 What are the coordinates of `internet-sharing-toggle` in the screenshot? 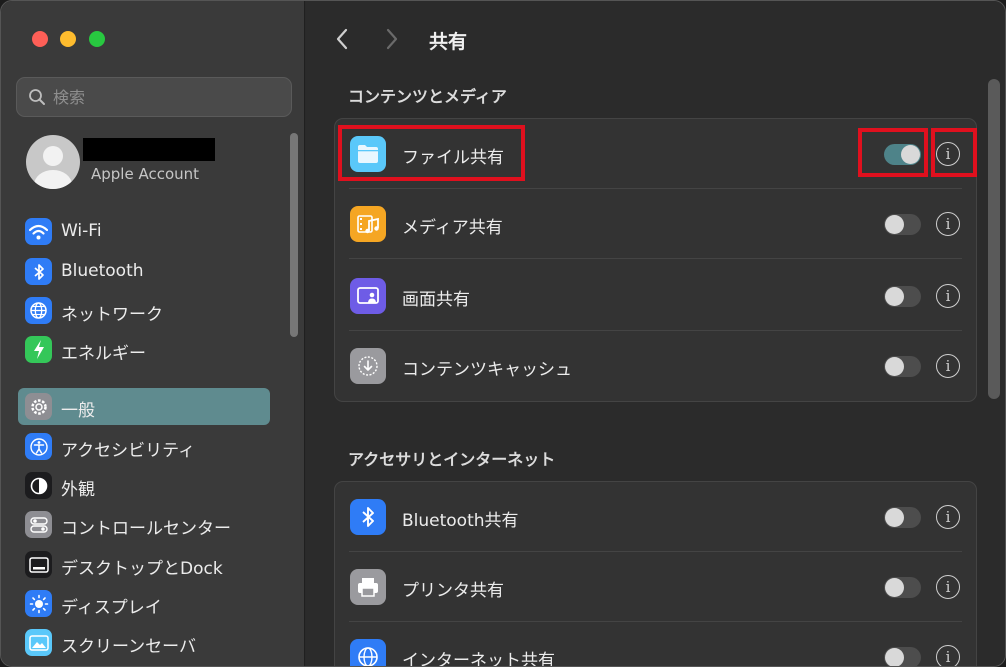 It's located at (902, 656).